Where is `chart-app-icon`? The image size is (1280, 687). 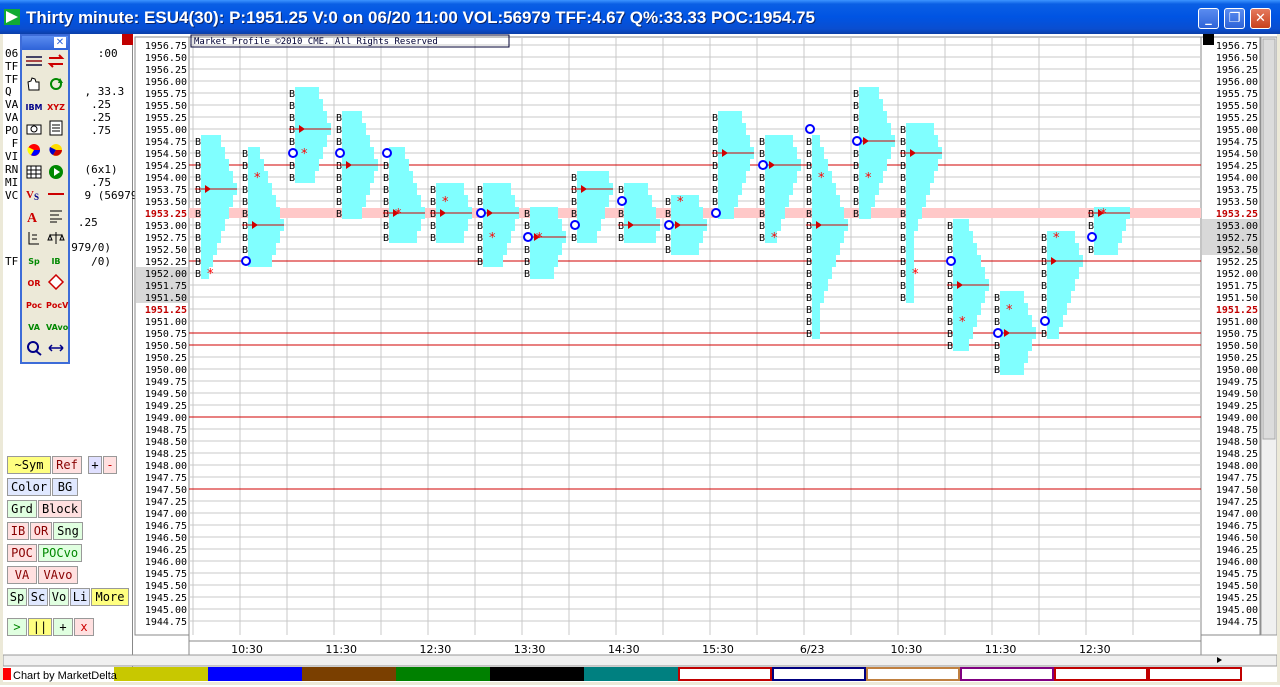
chart-app-icon is located at coordinates (12, 17).